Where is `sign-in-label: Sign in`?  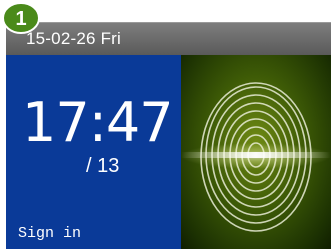
sign-in-label: Sign in is located at coordinates (50, 233).